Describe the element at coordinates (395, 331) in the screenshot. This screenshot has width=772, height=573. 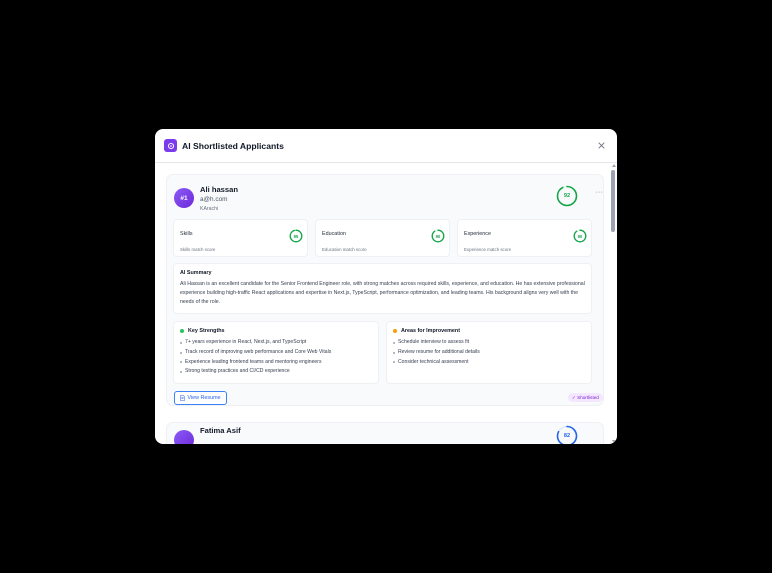
I see `orange-dot-icon` at that location.